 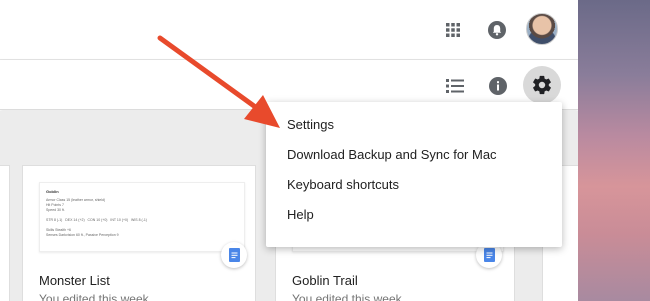 I want to click on menu-item-settings: Settings, so click(x=414, y=125).